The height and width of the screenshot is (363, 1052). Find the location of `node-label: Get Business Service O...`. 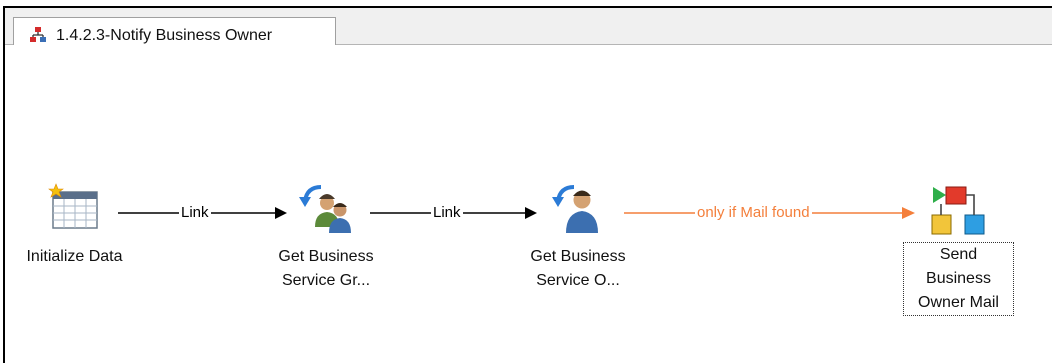

node-label: Get Business Service O... is located at coordinates (578, 268).